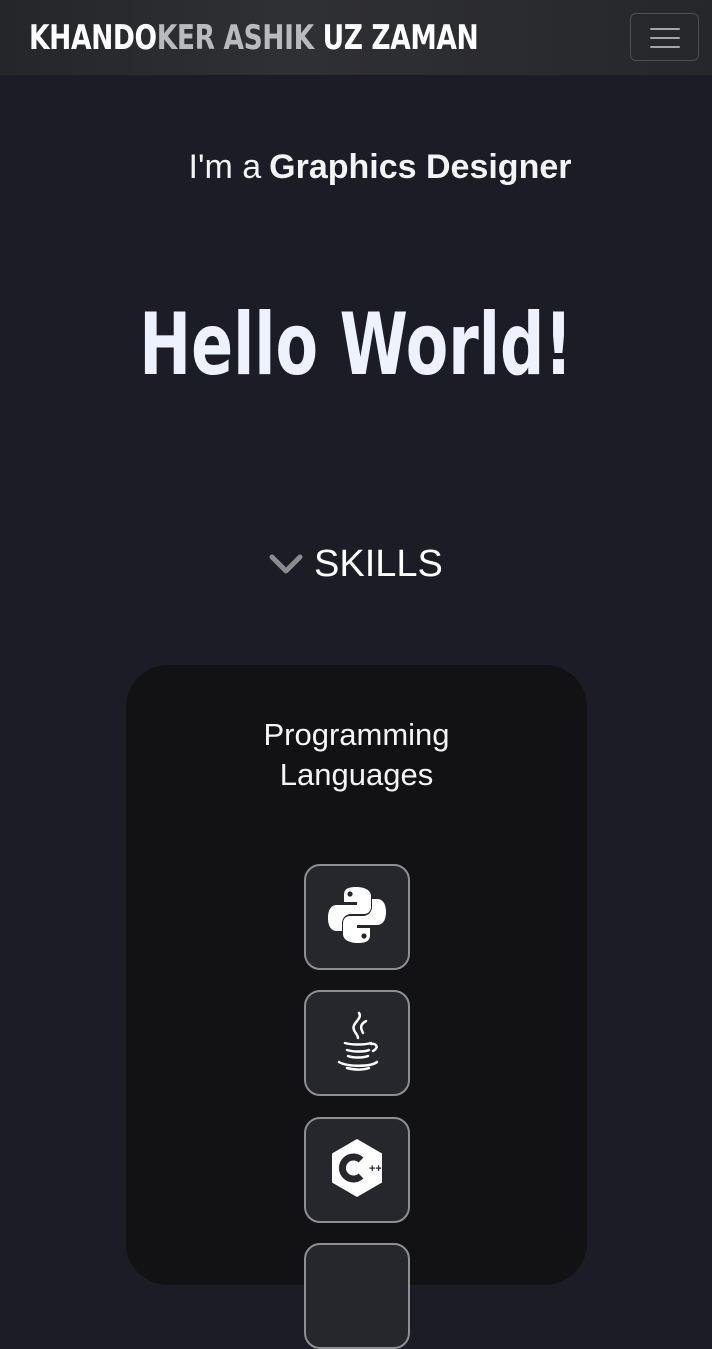 This screenshot has width=712, height=1349. I want to click on navbar: KHANDOKER ASHIK UZ ZAMAN, so click(356, 37).